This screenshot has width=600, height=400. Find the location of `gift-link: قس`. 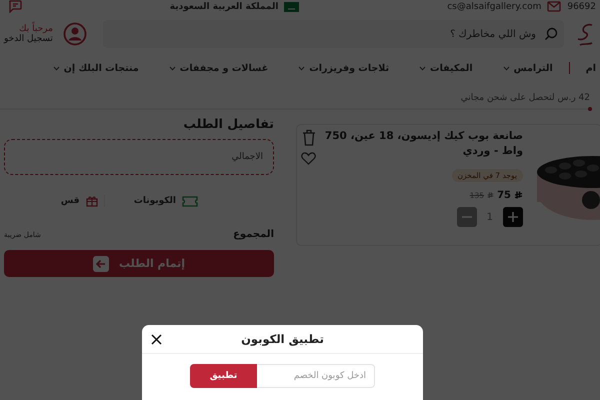

gift-link: قس is located at coordinates (70, 201).